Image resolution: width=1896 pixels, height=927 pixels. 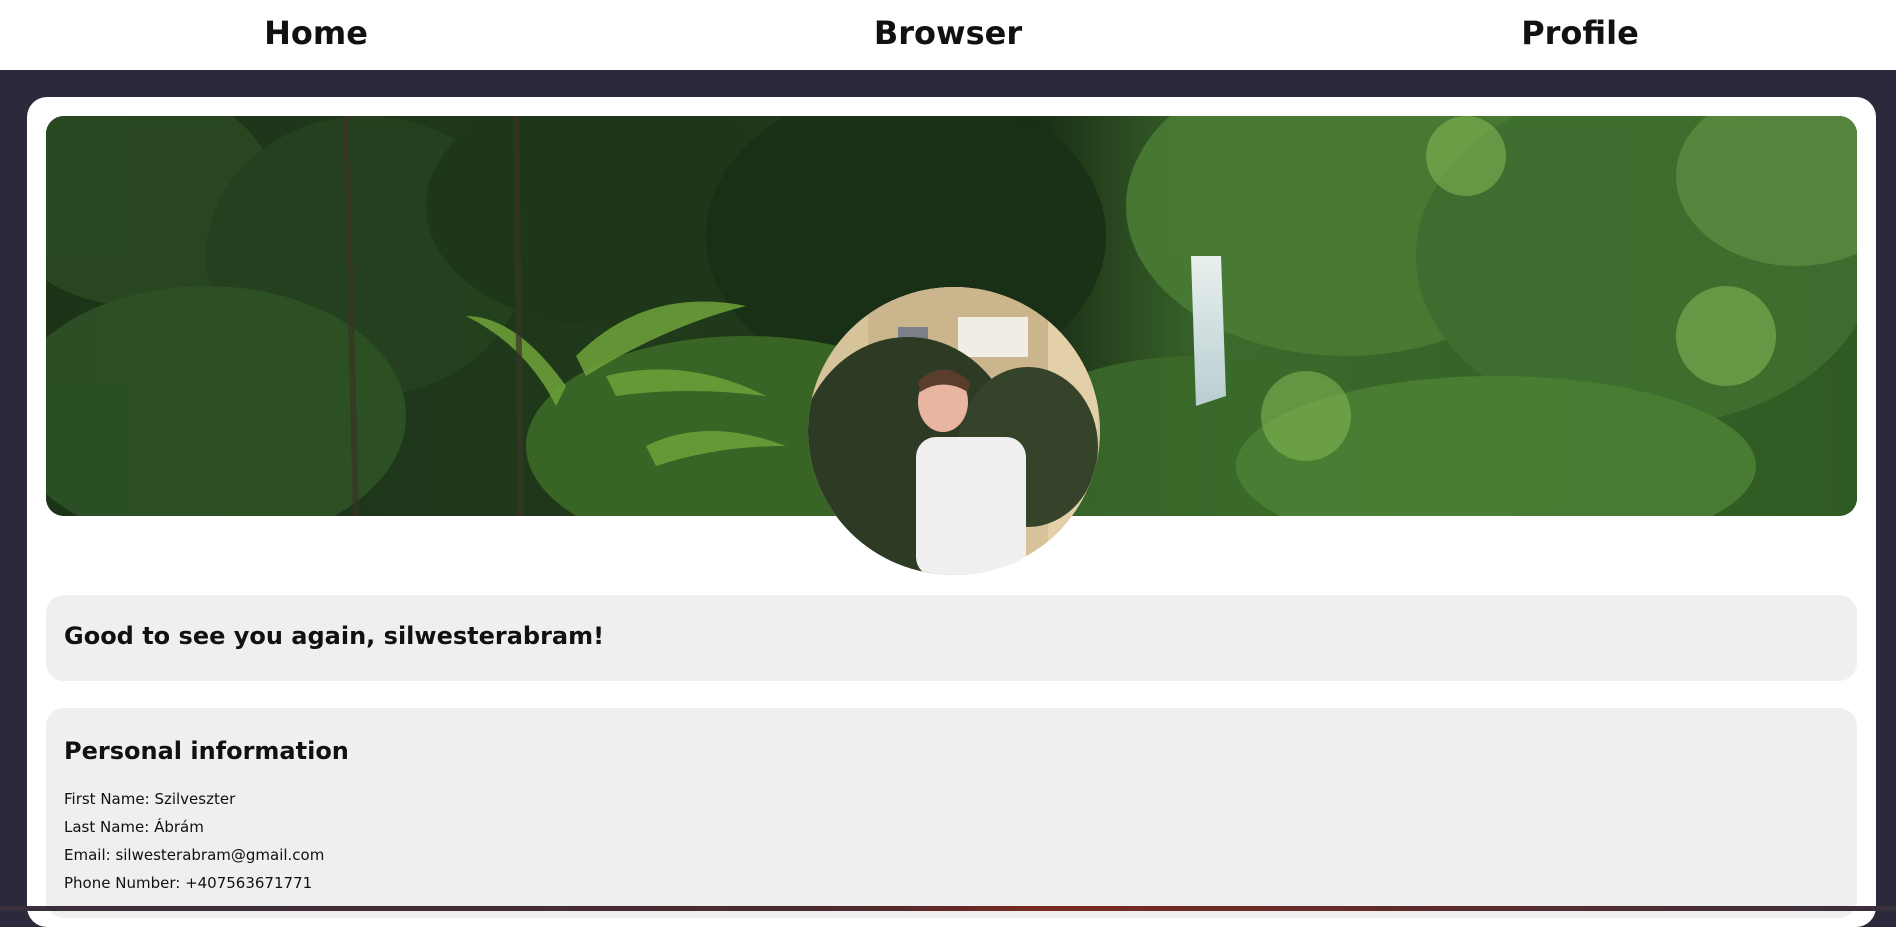 What do you see at coordinates (122, 883) in the screenshot?
I see `phone-label: Phone Number:` at bounding box center [122, 883].